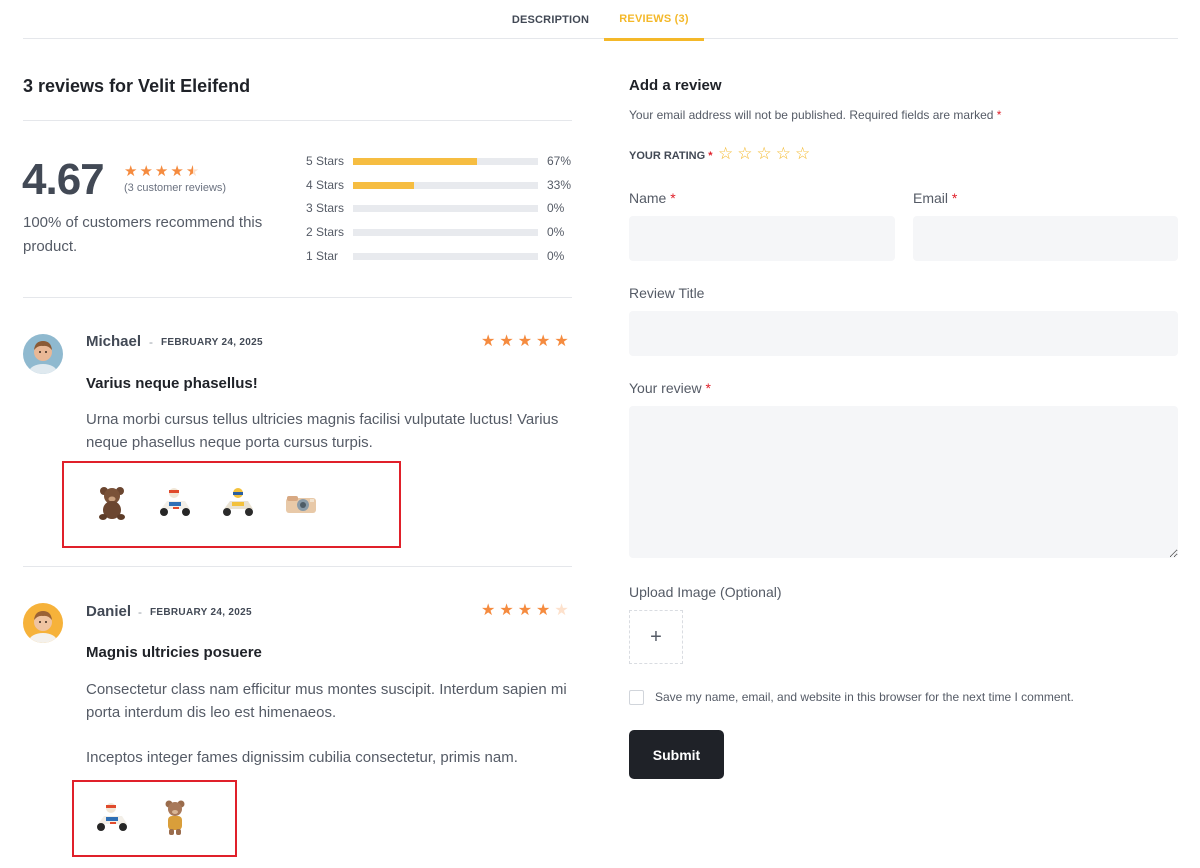  Describe the element at coordinates (561, 610) in the screenshot. I see `star-empty-icon: ★` at that location.